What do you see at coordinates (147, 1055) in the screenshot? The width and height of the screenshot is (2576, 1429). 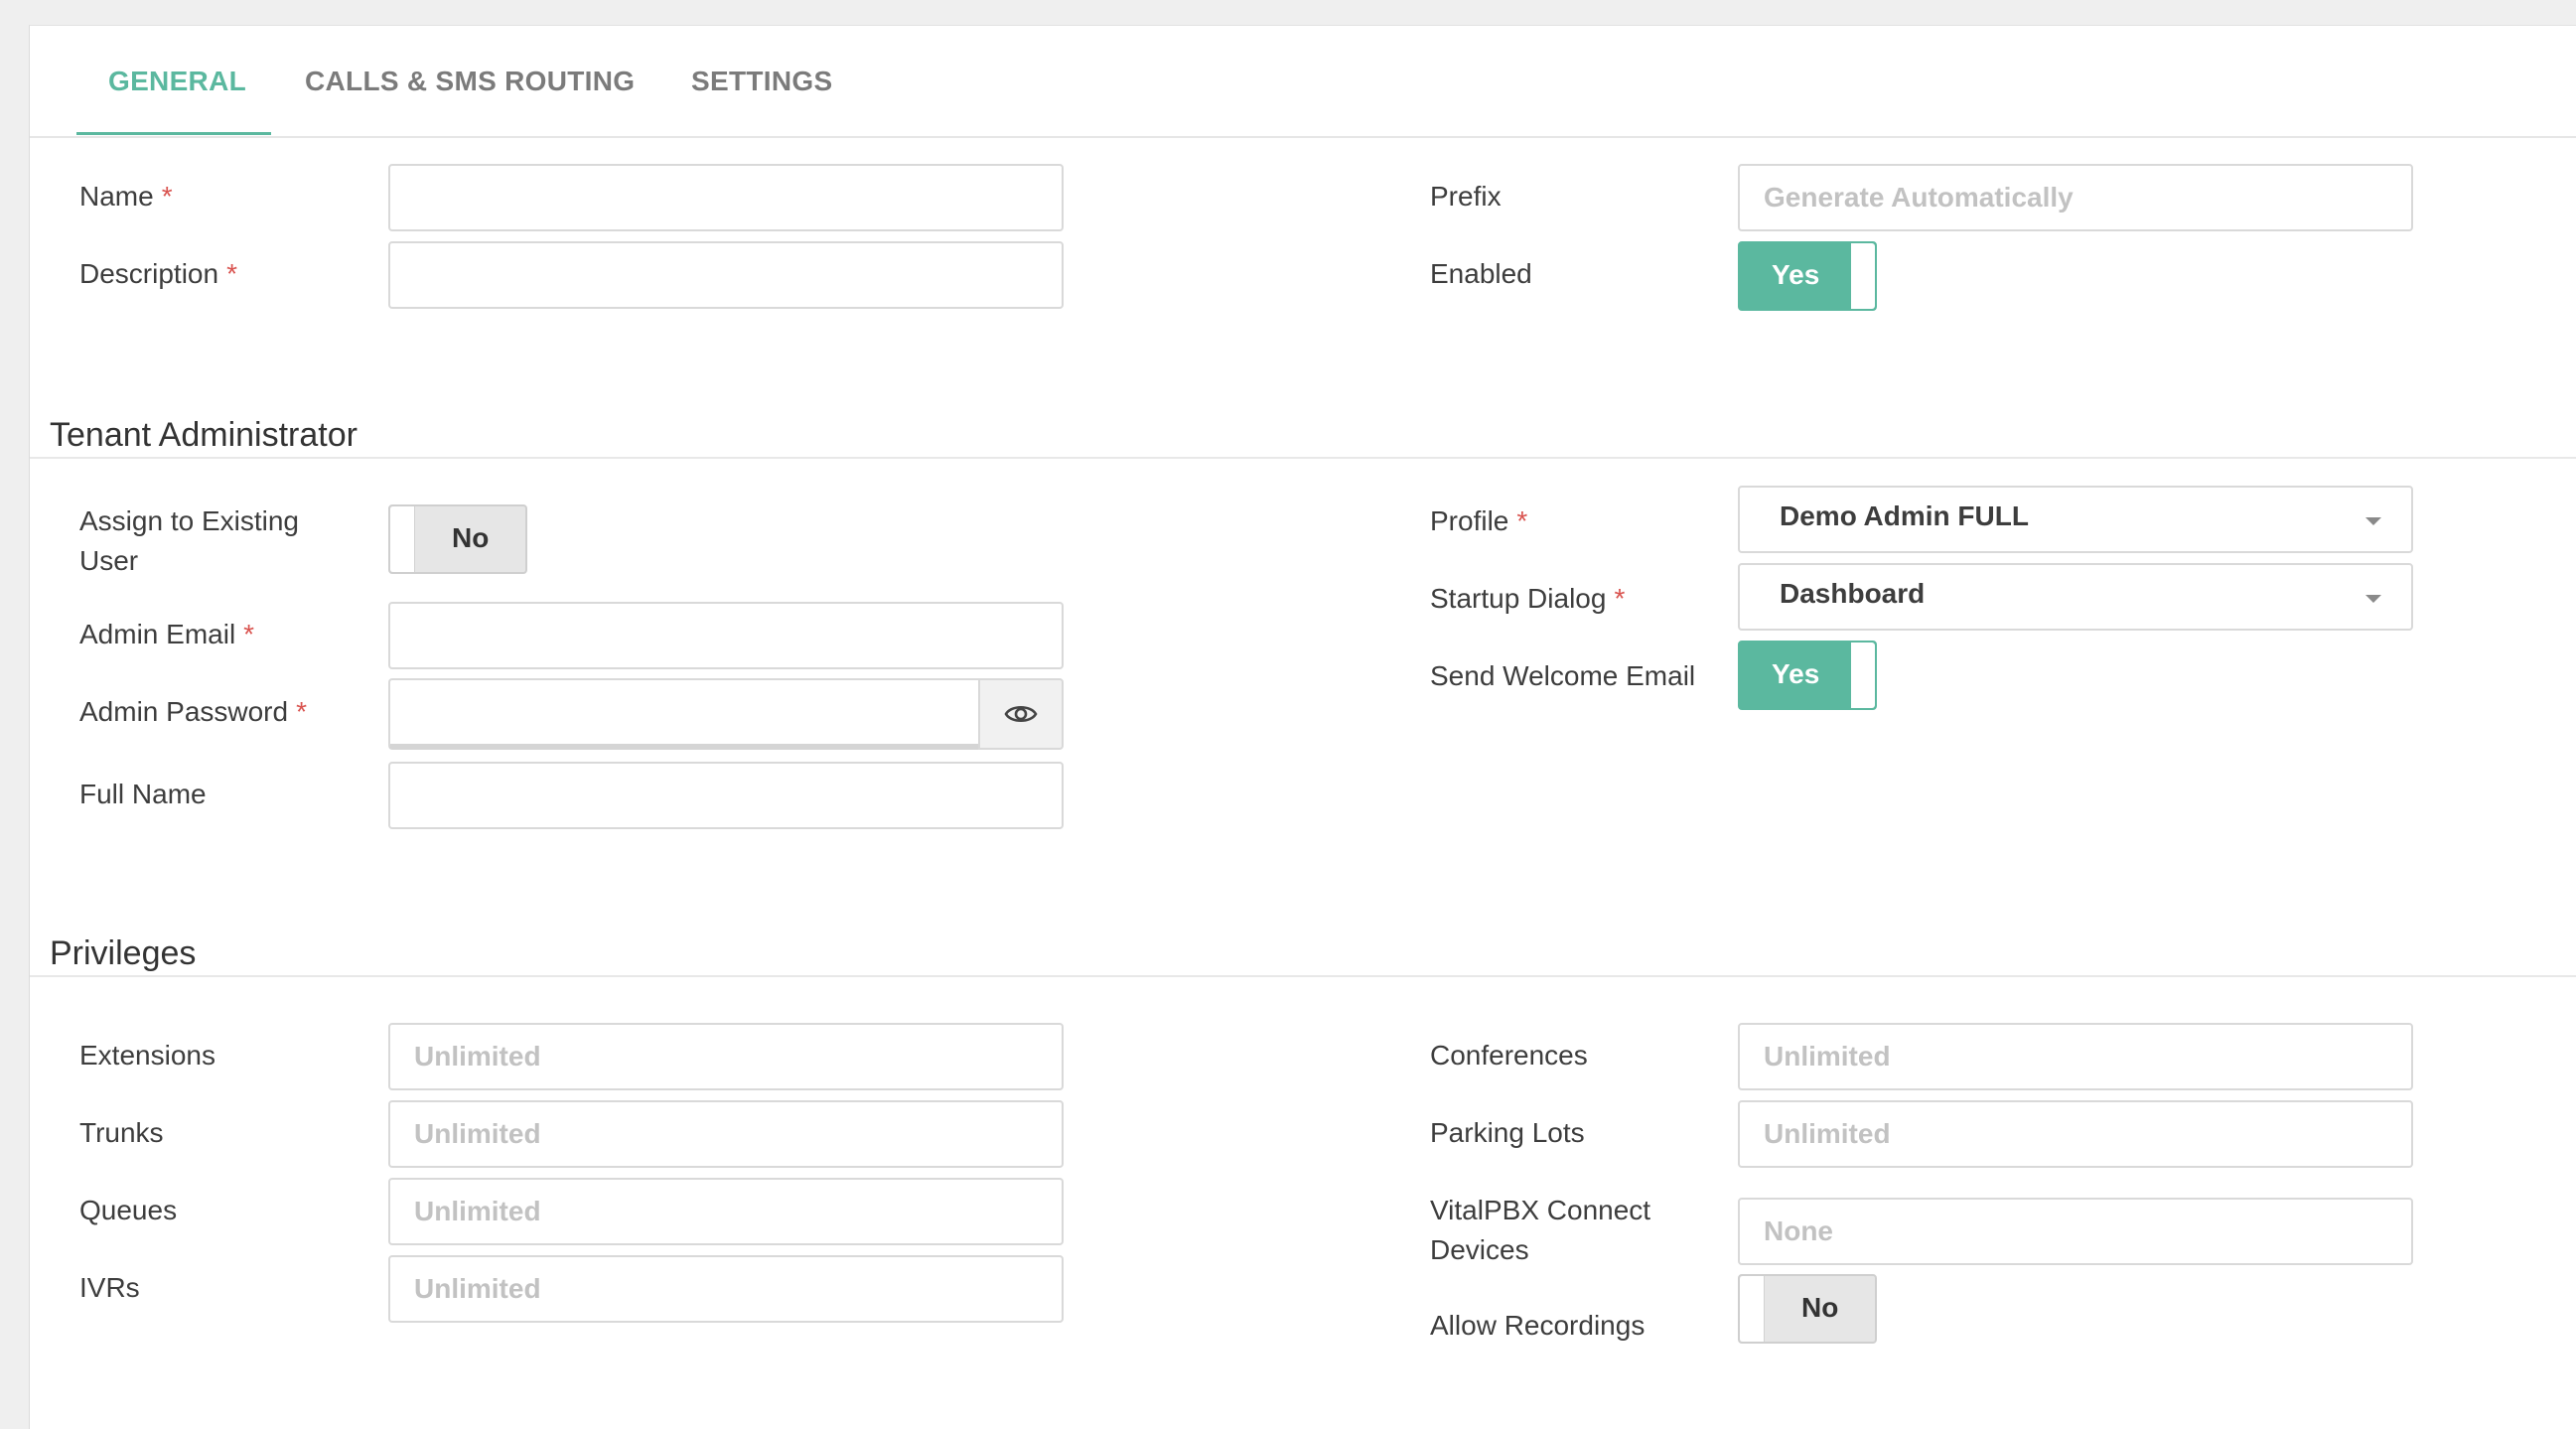 I see `extensions-label: Extensions` at bounding box center [147, 1055].